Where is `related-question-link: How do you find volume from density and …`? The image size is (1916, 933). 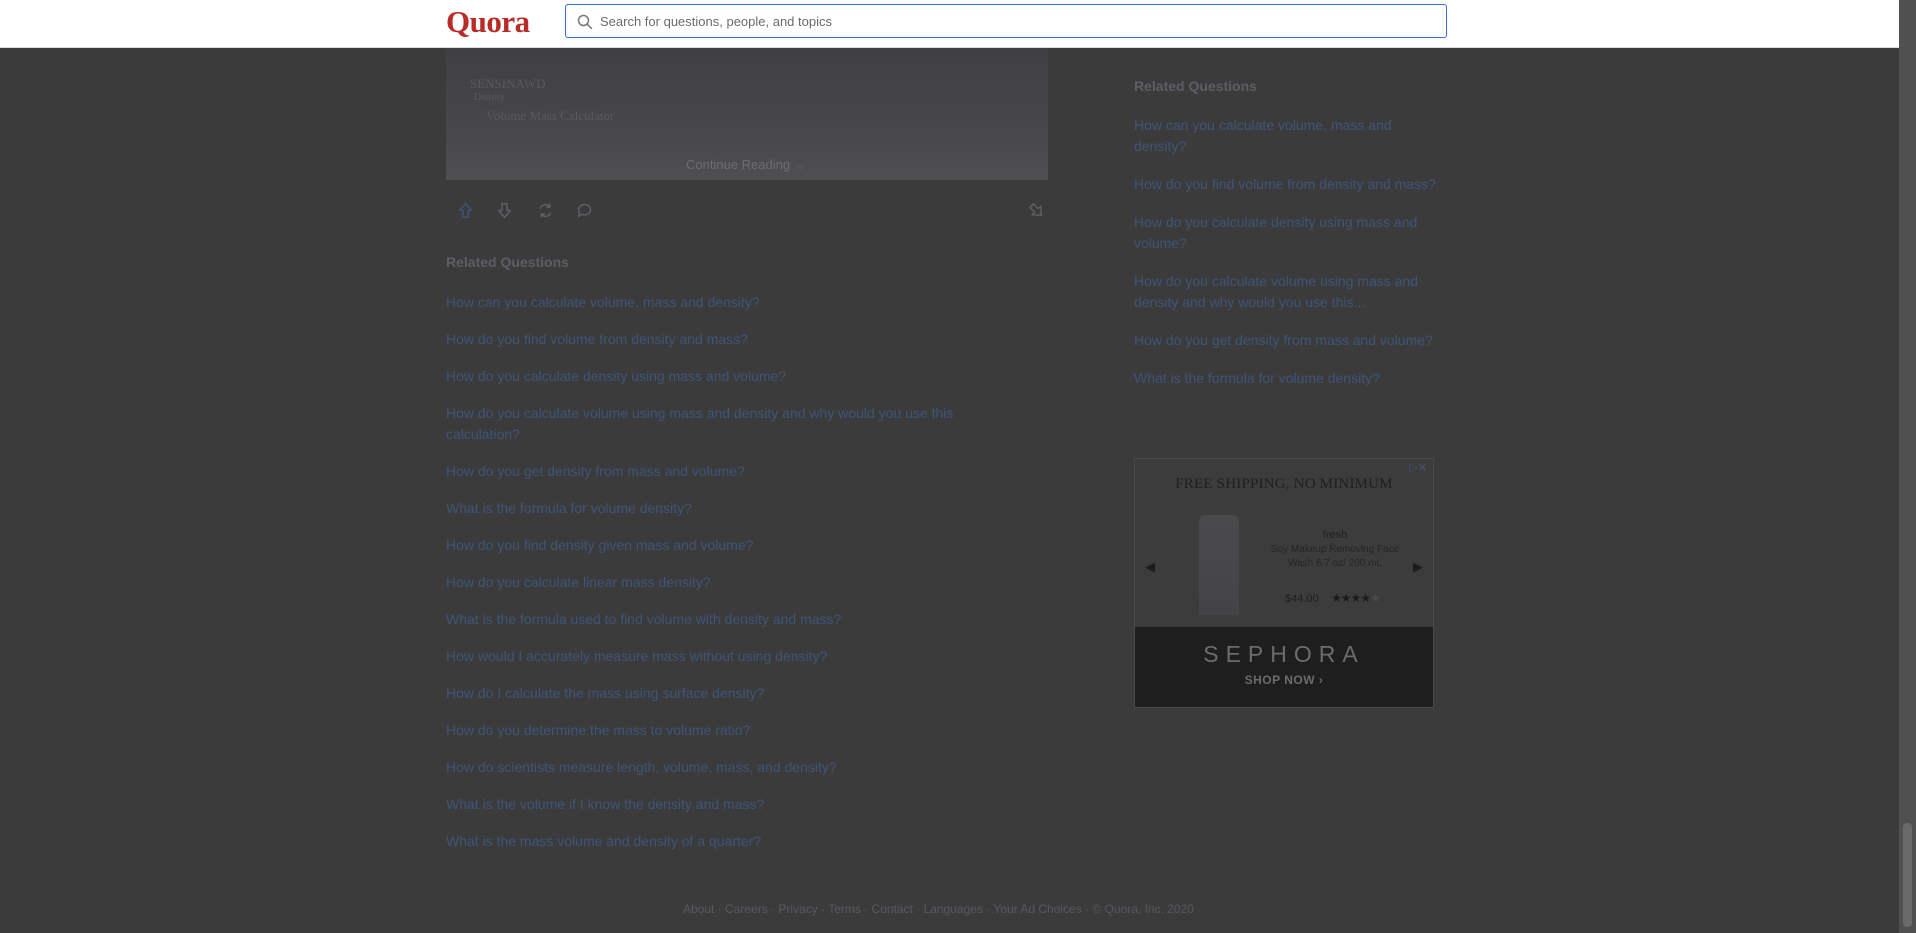
related-question-link: How do you find volume from density and … is located at coordinates (726, 339).